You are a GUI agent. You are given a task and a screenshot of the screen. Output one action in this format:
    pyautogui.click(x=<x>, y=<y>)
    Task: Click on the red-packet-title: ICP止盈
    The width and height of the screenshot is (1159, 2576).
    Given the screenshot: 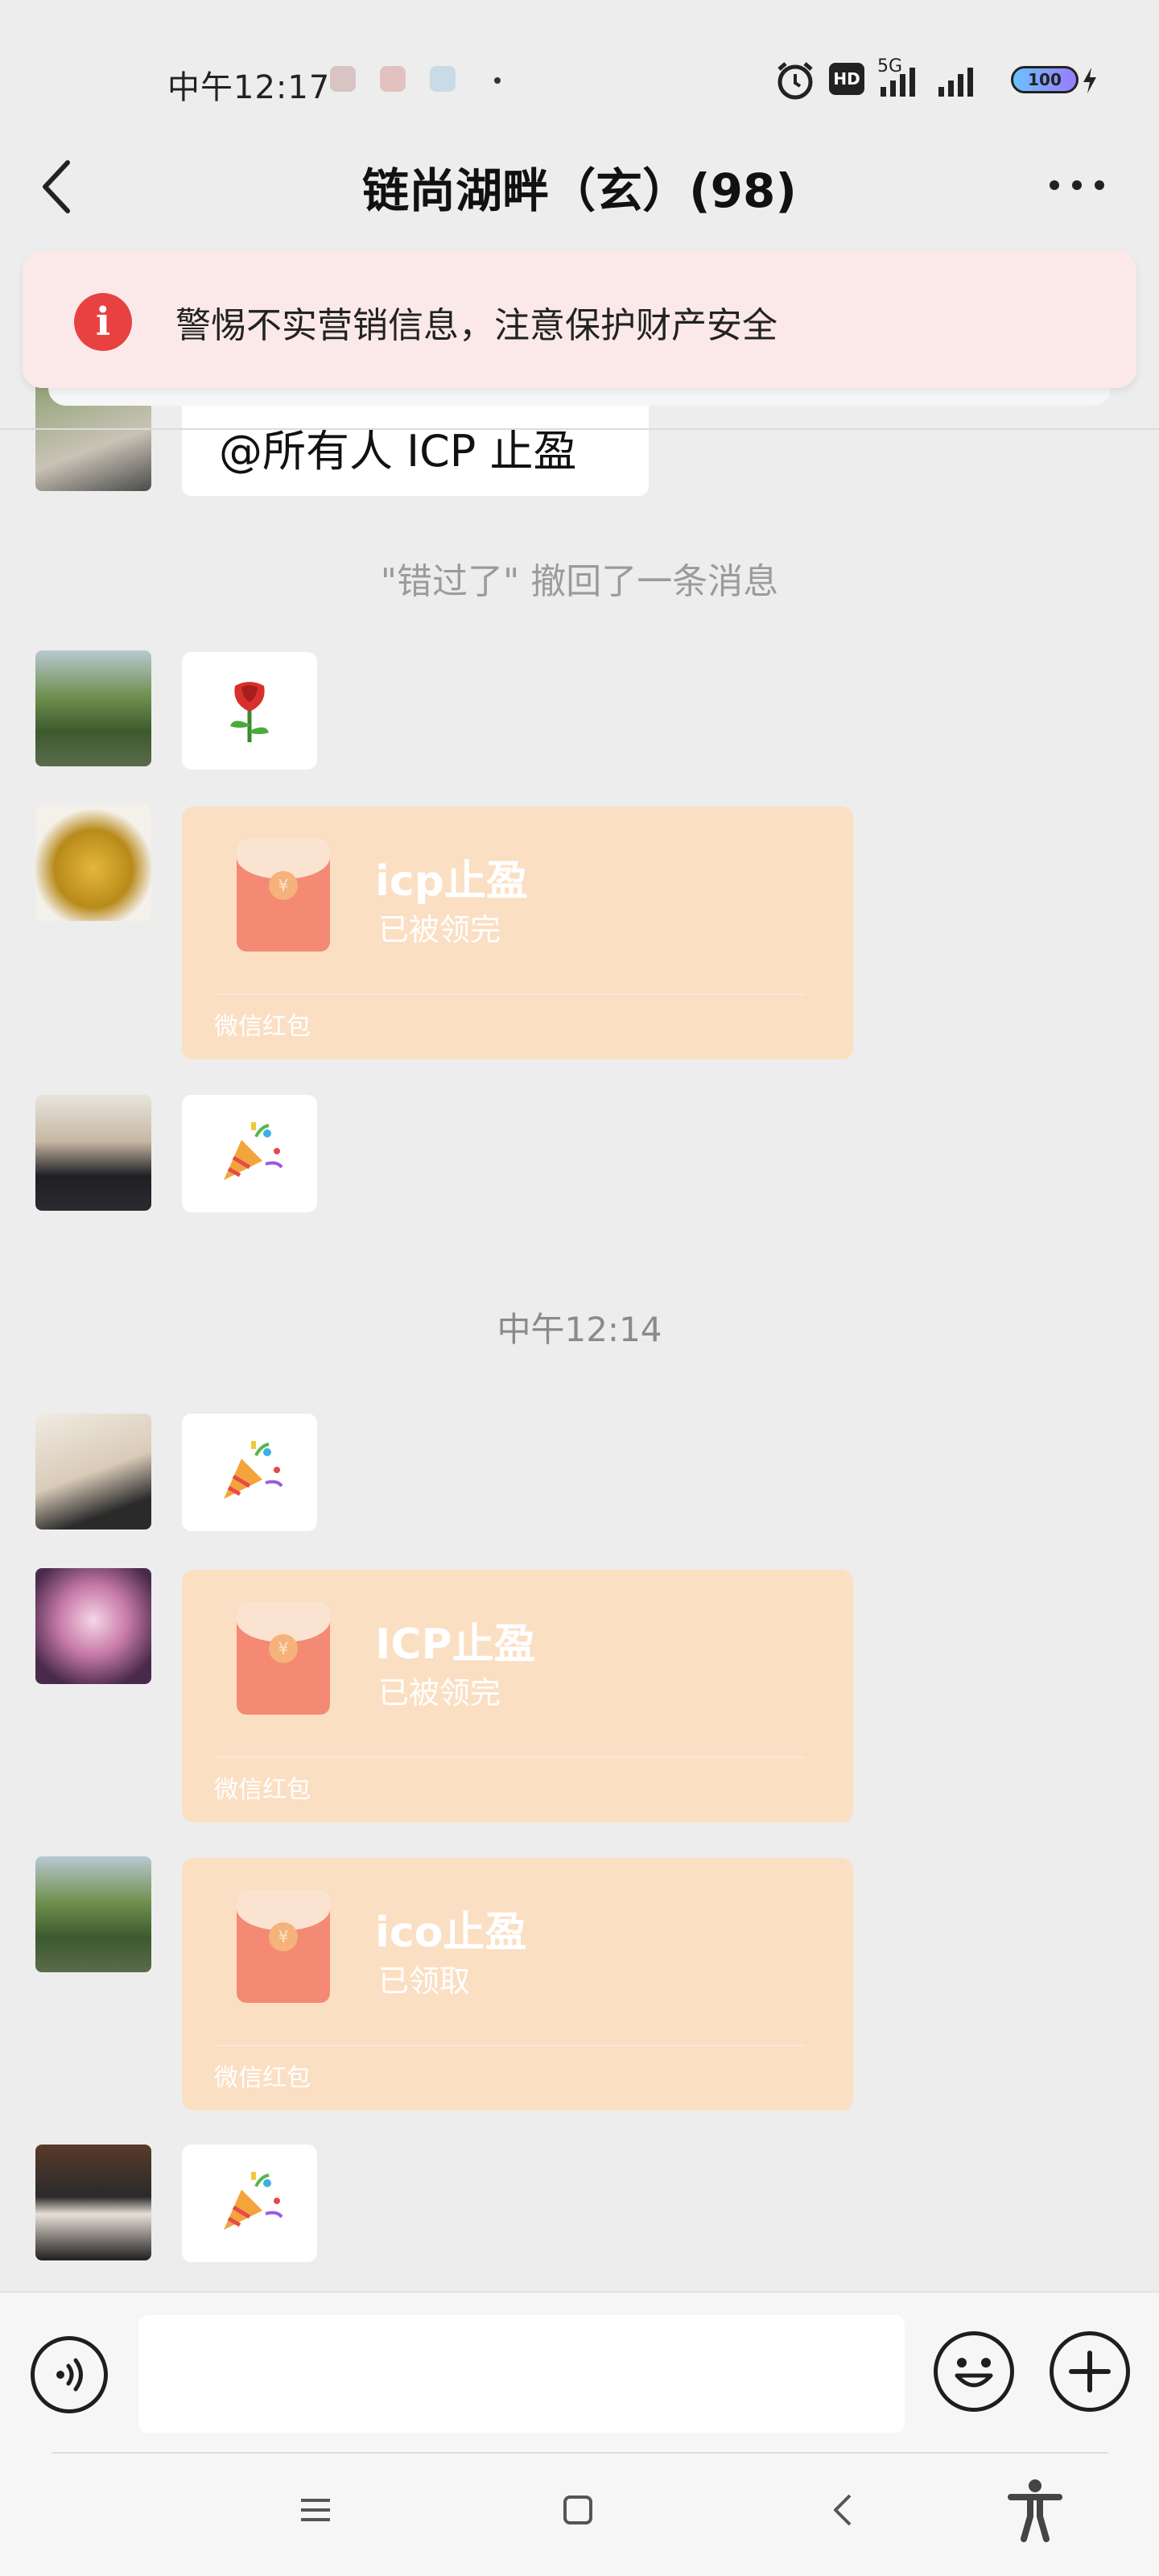 What is the action you would take?
    pyautogui.click(x=455, y=1644)
    